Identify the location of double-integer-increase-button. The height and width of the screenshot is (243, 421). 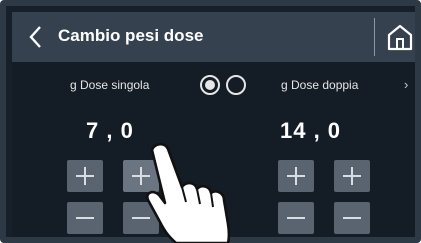
(296, 176).